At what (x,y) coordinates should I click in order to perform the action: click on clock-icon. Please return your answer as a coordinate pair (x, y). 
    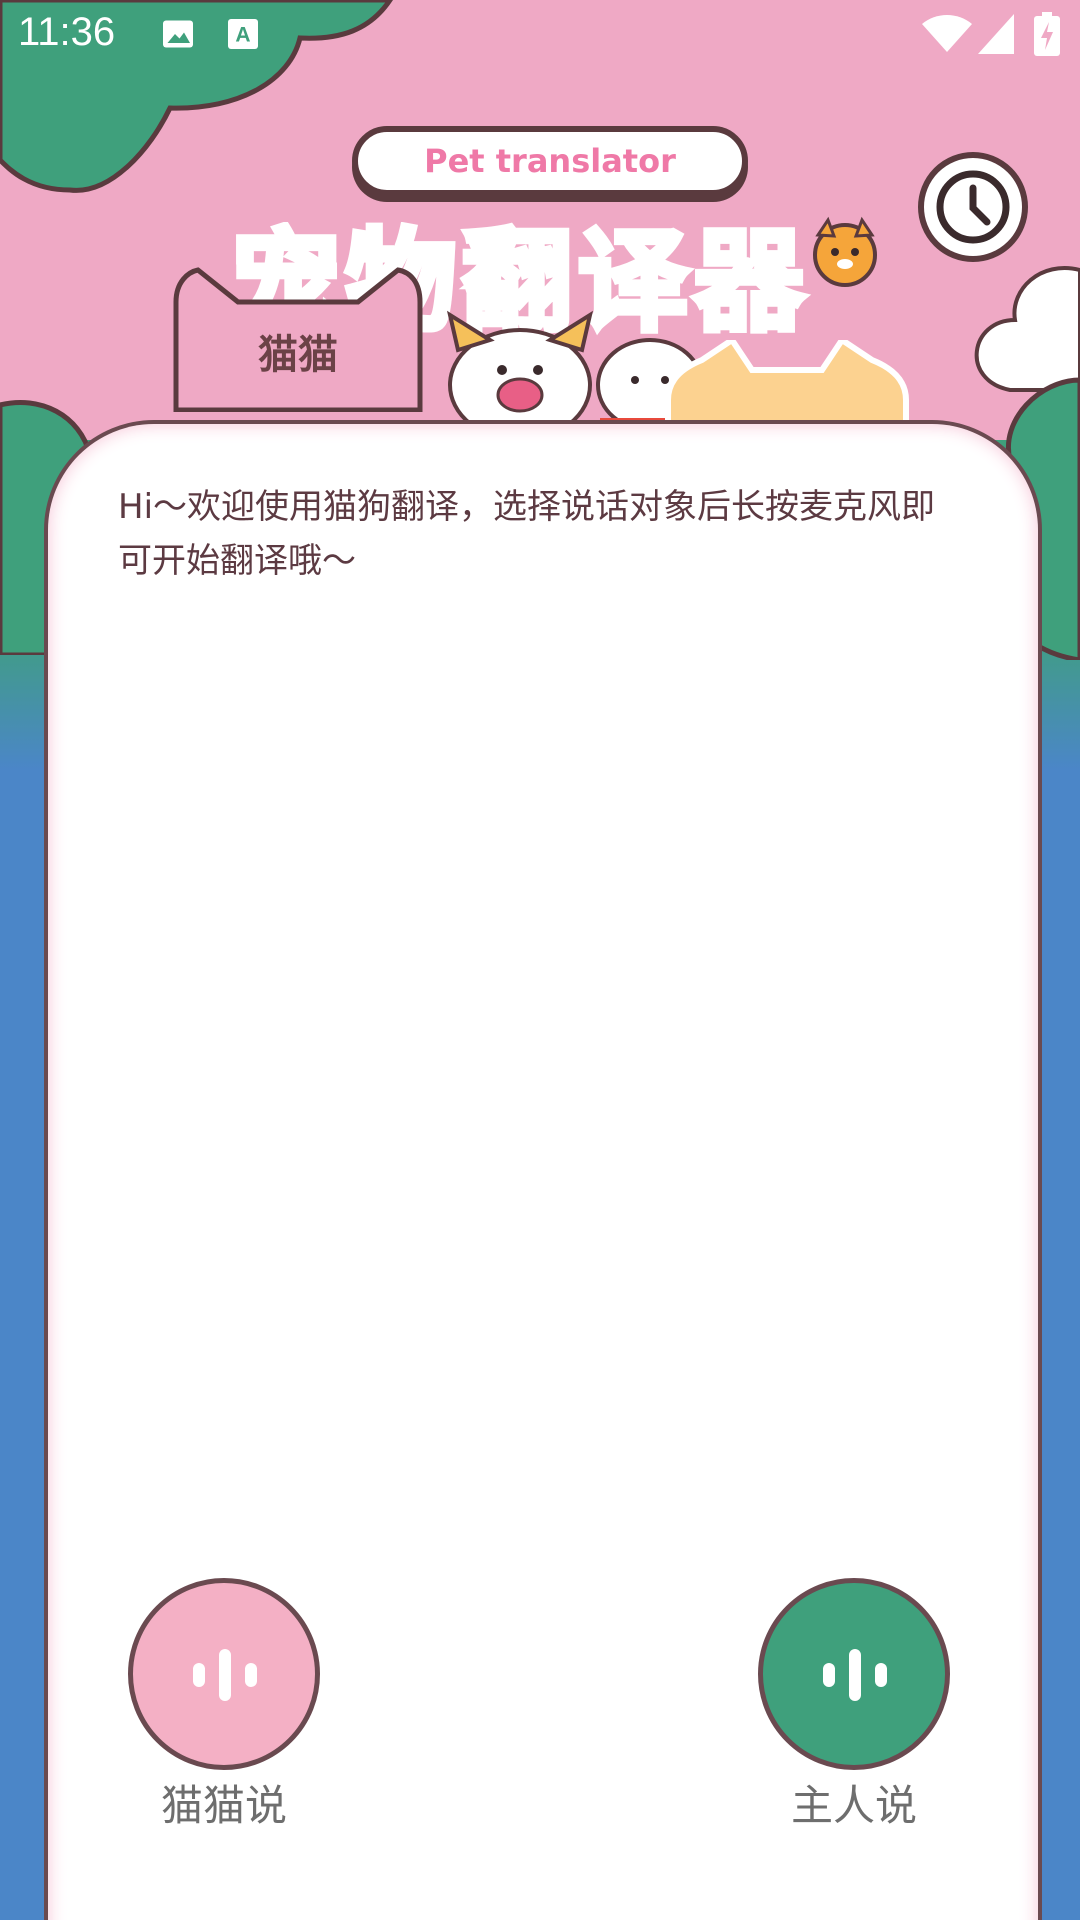
    Looking at the image, I should click on (973, 207).